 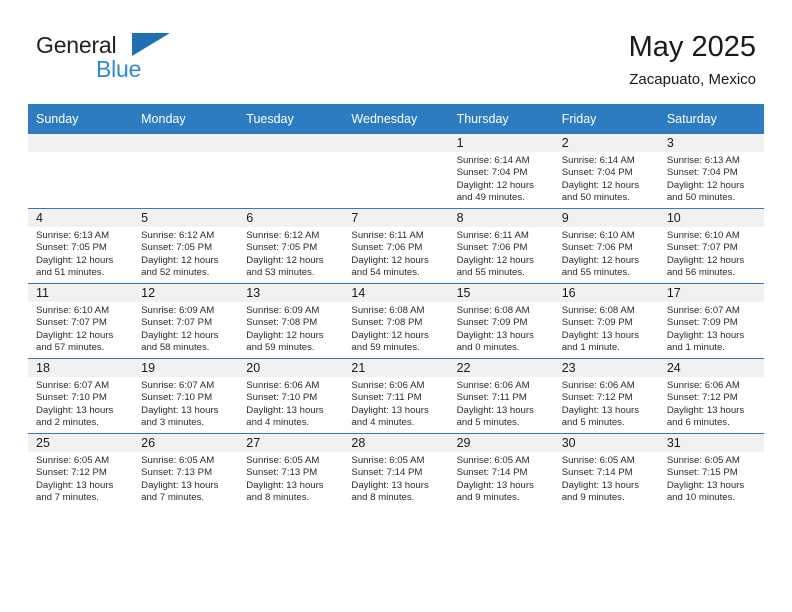 What do you see at coordinates (177, 398) in the screenshot?
I see `sunset-text: Sunset: 7:10 PM` at bounding box center [177, 398].